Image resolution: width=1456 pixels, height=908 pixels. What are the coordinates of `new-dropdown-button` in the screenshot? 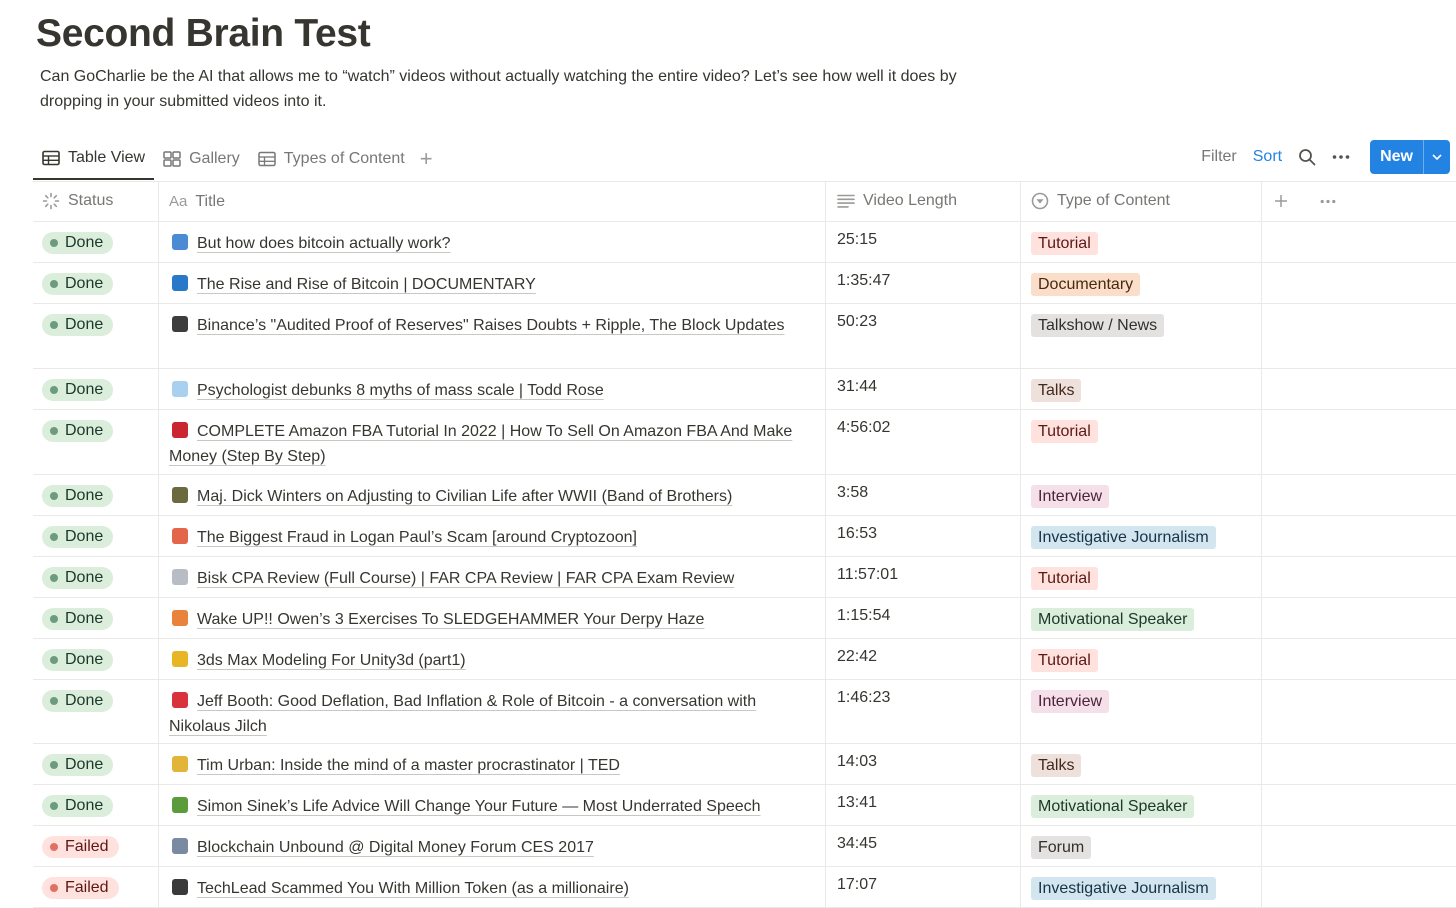 It's located at (1436, 157).